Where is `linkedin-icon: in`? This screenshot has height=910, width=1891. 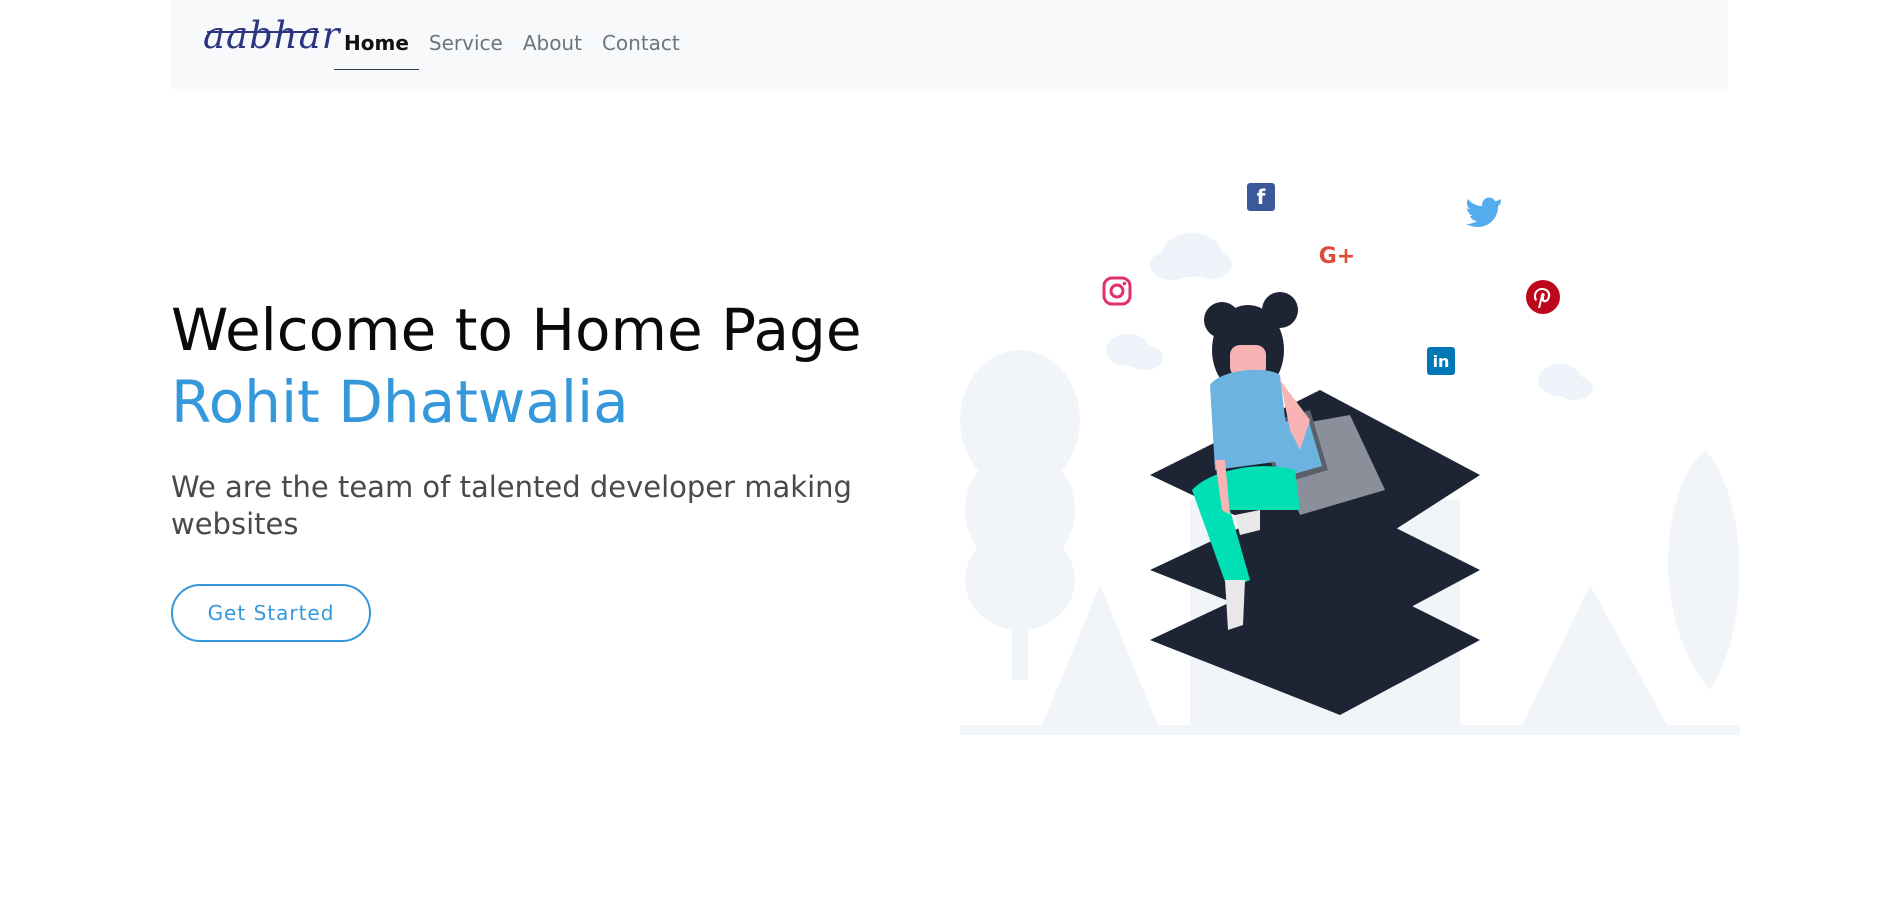 linkedin-icon: in is located at coordinates (1441, 361).